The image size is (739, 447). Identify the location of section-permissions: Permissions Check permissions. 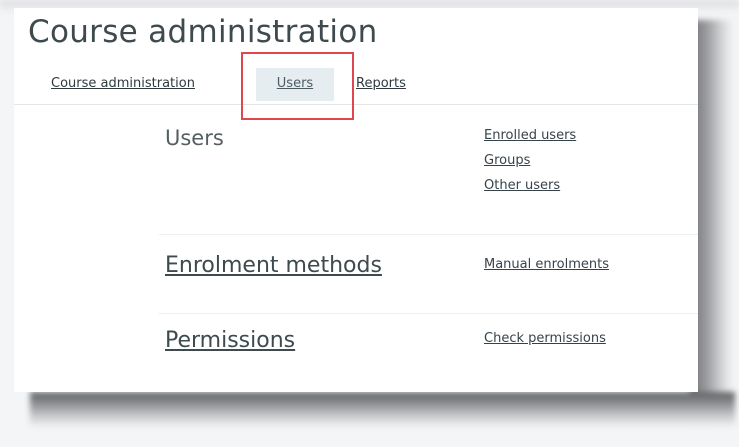
(428, 349).